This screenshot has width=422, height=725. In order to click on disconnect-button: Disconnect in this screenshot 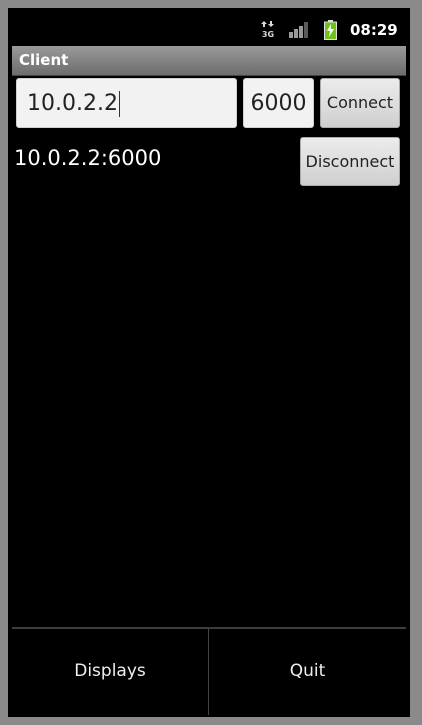, I will do `click(350, 161)`.